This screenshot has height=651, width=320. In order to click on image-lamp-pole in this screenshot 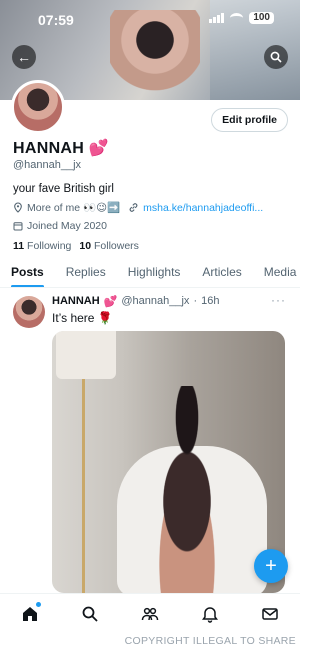, I will do `click(83, 486)`.